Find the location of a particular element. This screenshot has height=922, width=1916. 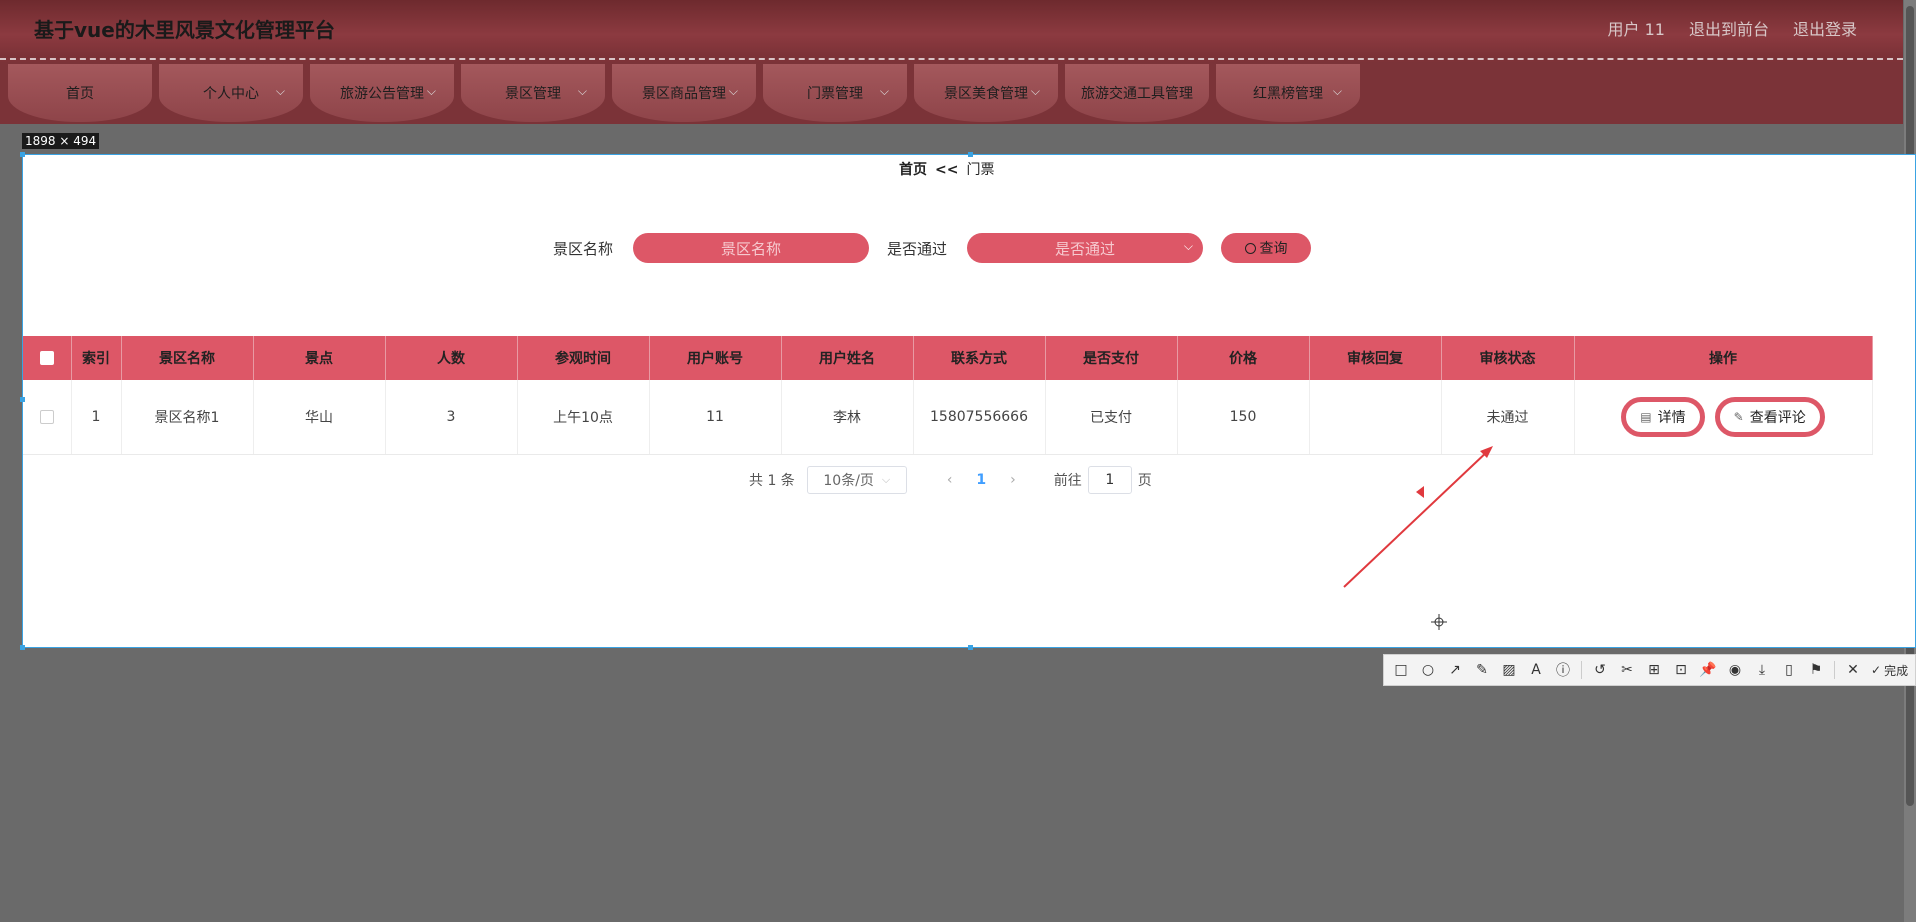

col-header: 索引 is located at coordinates (96, 358).